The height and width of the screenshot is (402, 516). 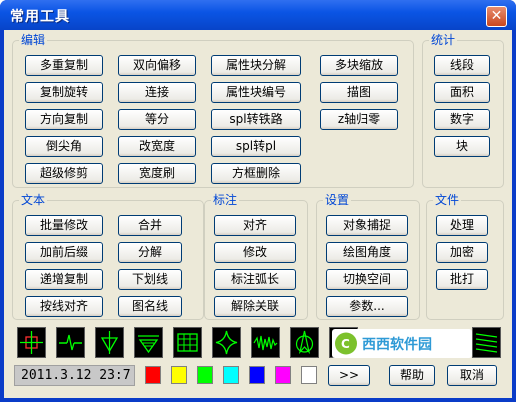 What do you see at coordinates (231, 375) in the screenshot?
I see `color-swatch-cyan` at bounding box center [231, 375].